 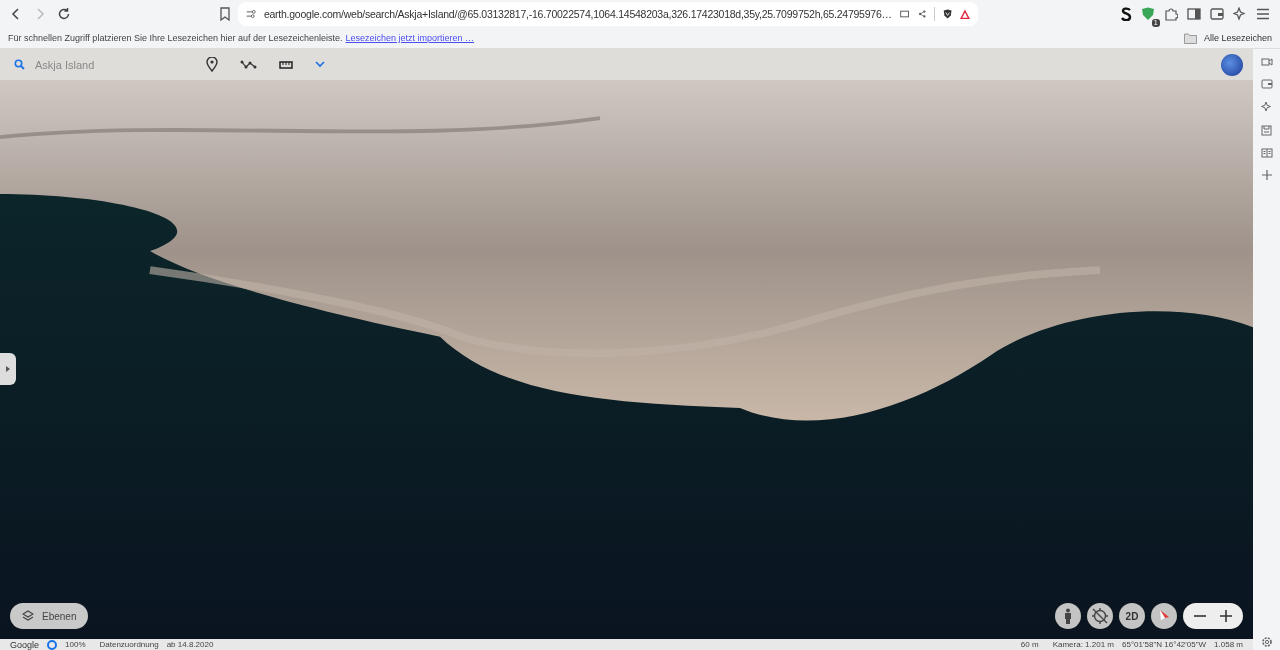 What do you see at coordinates (1126, 14) in the screenshot?
I see `s-extension-icon` at bounding box center [1126, 14].